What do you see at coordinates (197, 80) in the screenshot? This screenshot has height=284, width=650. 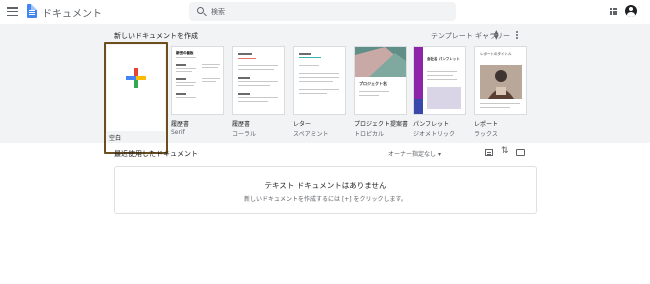 I see `template-thumbnail: 新田の看板` at bounding box center [197, 80].